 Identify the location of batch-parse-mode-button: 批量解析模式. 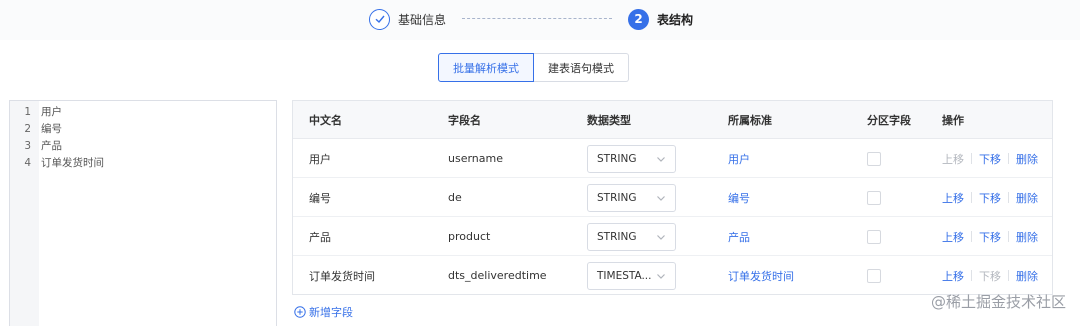
(486, 67).